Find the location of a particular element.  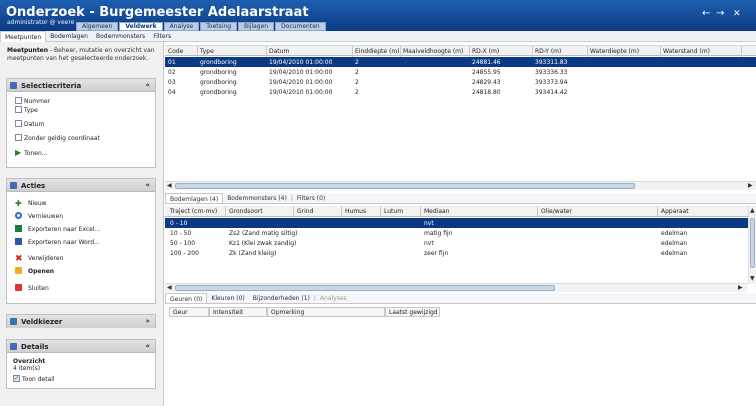

column-header: Datum is located at coordinates (279, 51).